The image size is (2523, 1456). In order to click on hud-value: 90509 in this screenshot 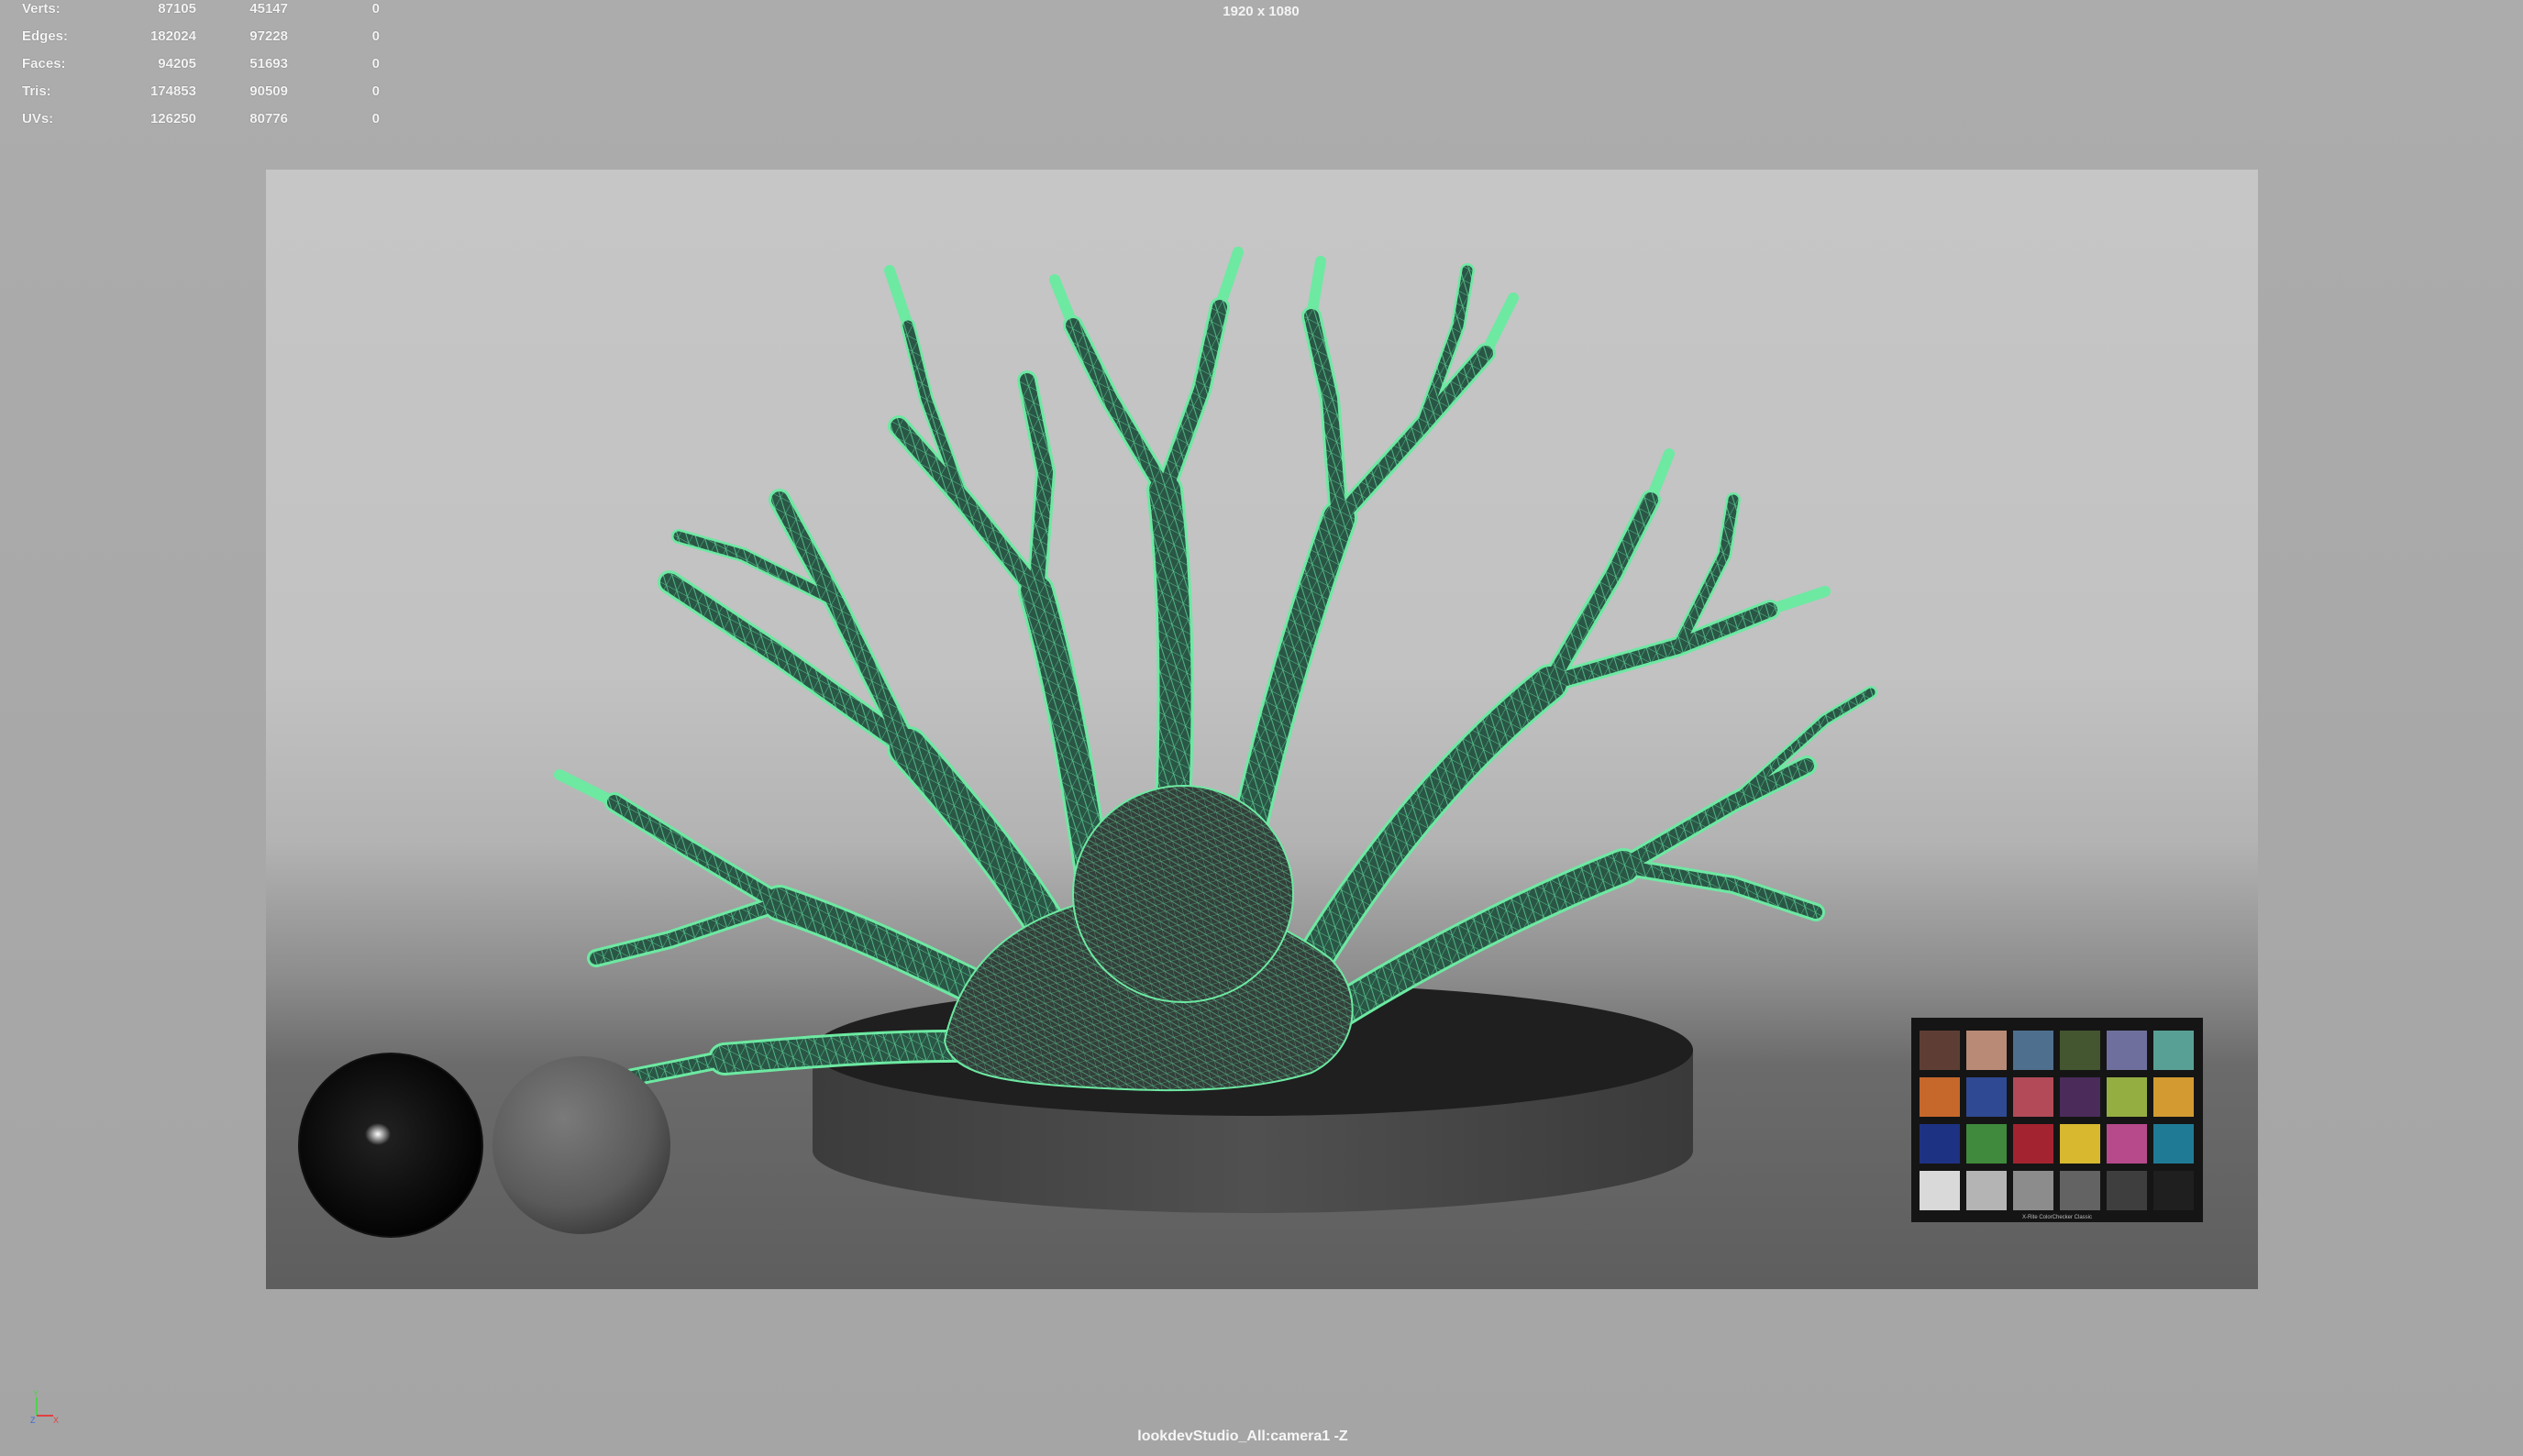, I will do `click(268, 91)`.